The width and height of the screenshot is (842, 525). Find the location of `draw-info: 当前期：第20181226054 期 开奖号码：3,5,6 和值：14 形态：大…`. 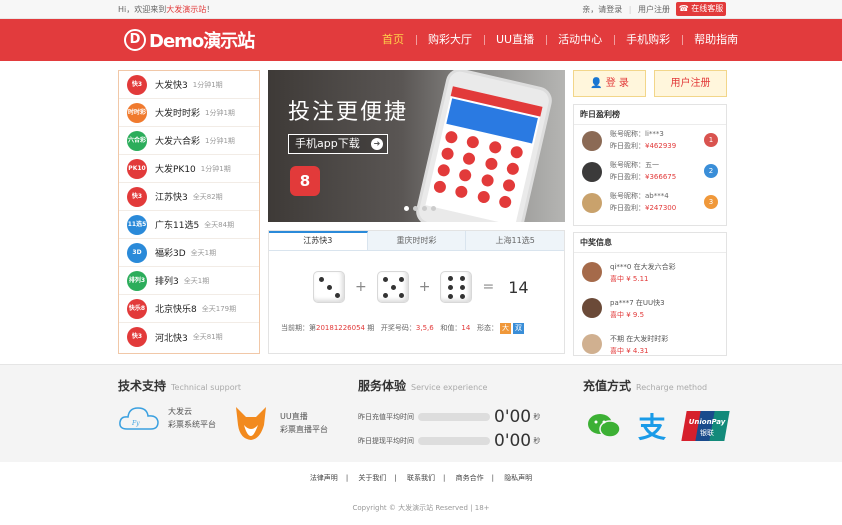

draw-info: 当前期：第20181226054 期 开奖号码：3,5,6 和值：14 形态：大… is located at coordinates (403, 328).